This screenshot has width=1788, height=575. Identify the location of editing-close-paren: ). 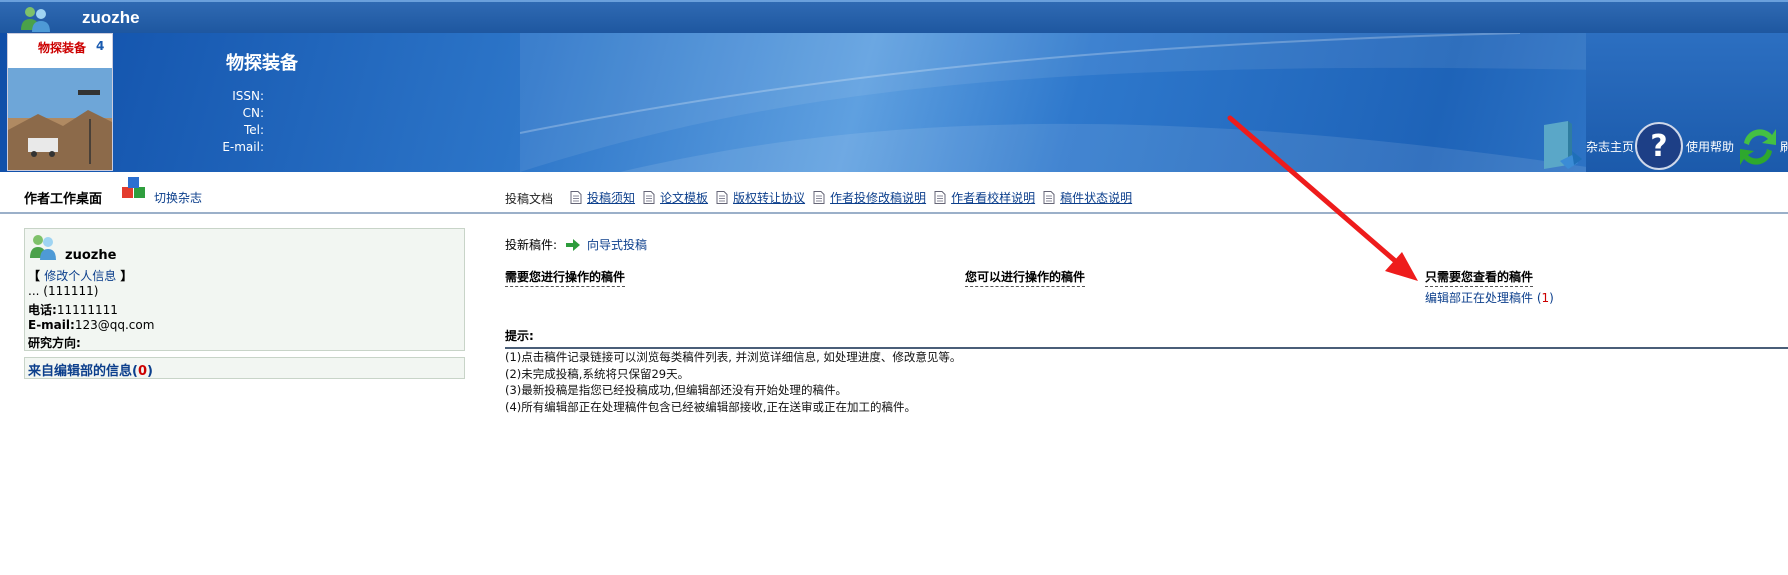
(1551, 298).